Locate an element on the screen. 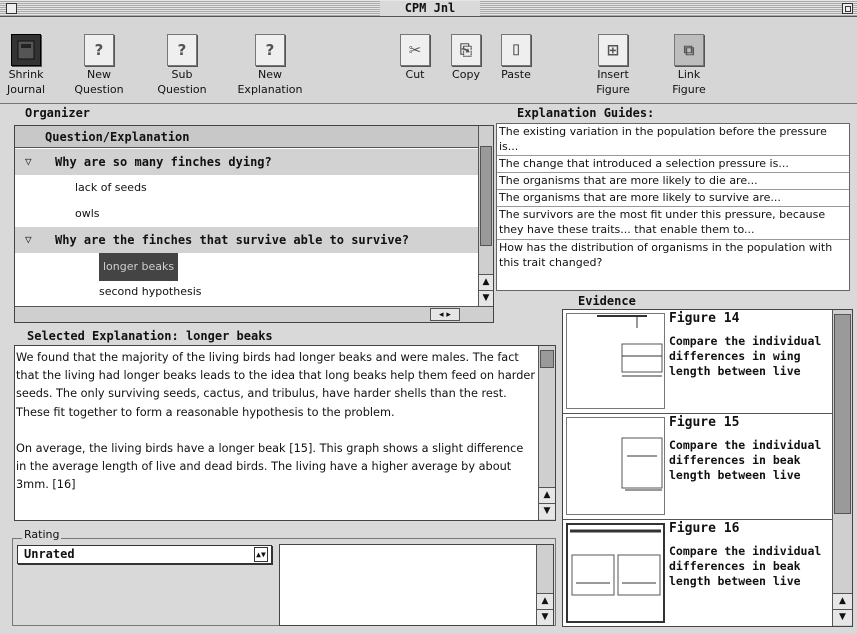 This screenshot has width=857, height=634. explanation-row: second hypothesis is located at coordinates (246, 292).